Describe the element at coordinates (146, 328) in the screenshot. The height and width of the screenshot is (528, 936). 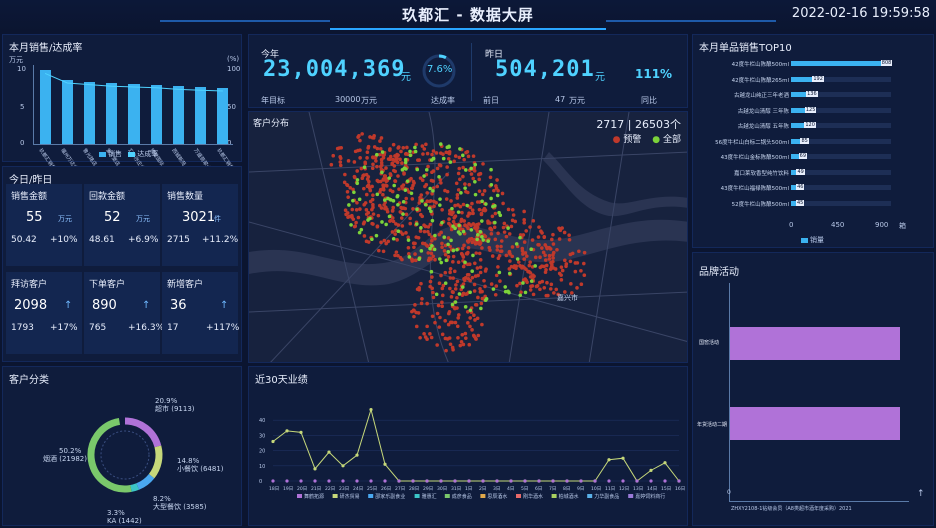
I see `card-change: +16.3%` at that location.